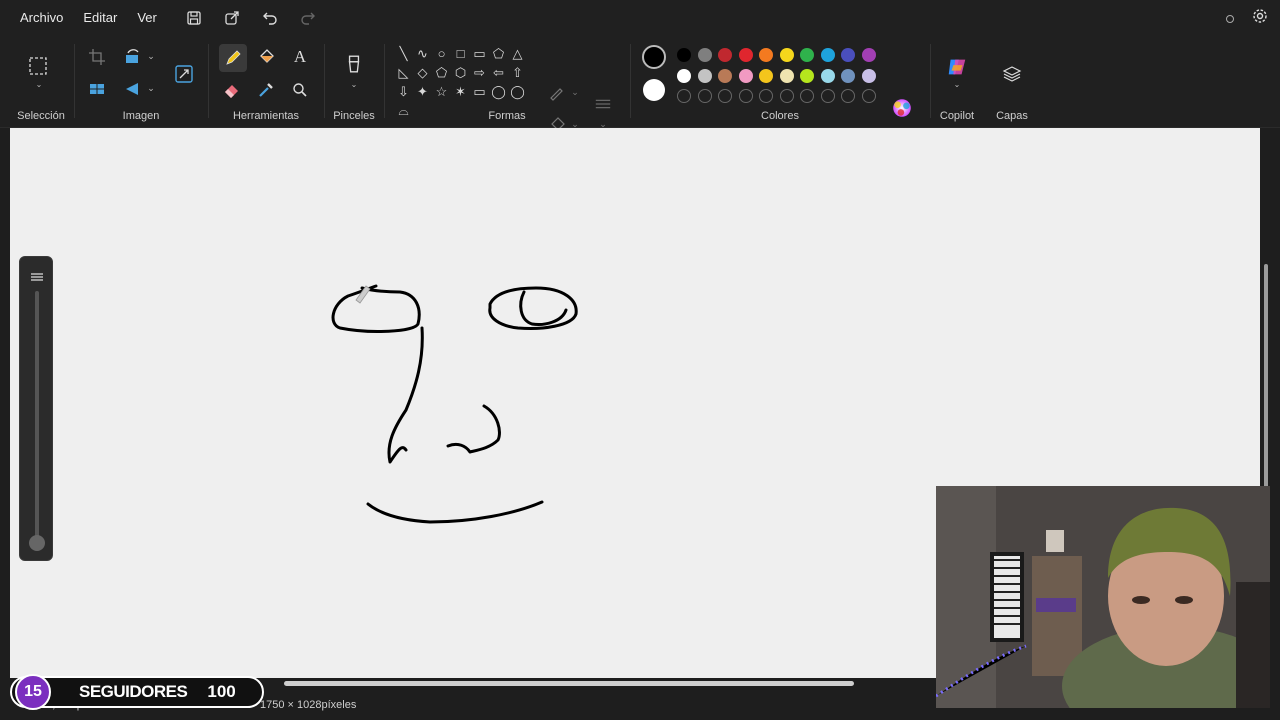 This screenshot has height=720, width=1280. What do you see at coordinates (780, 116) in the screenshot?
I see `group-label-colors: Colores` at bounding box center [780, 116].